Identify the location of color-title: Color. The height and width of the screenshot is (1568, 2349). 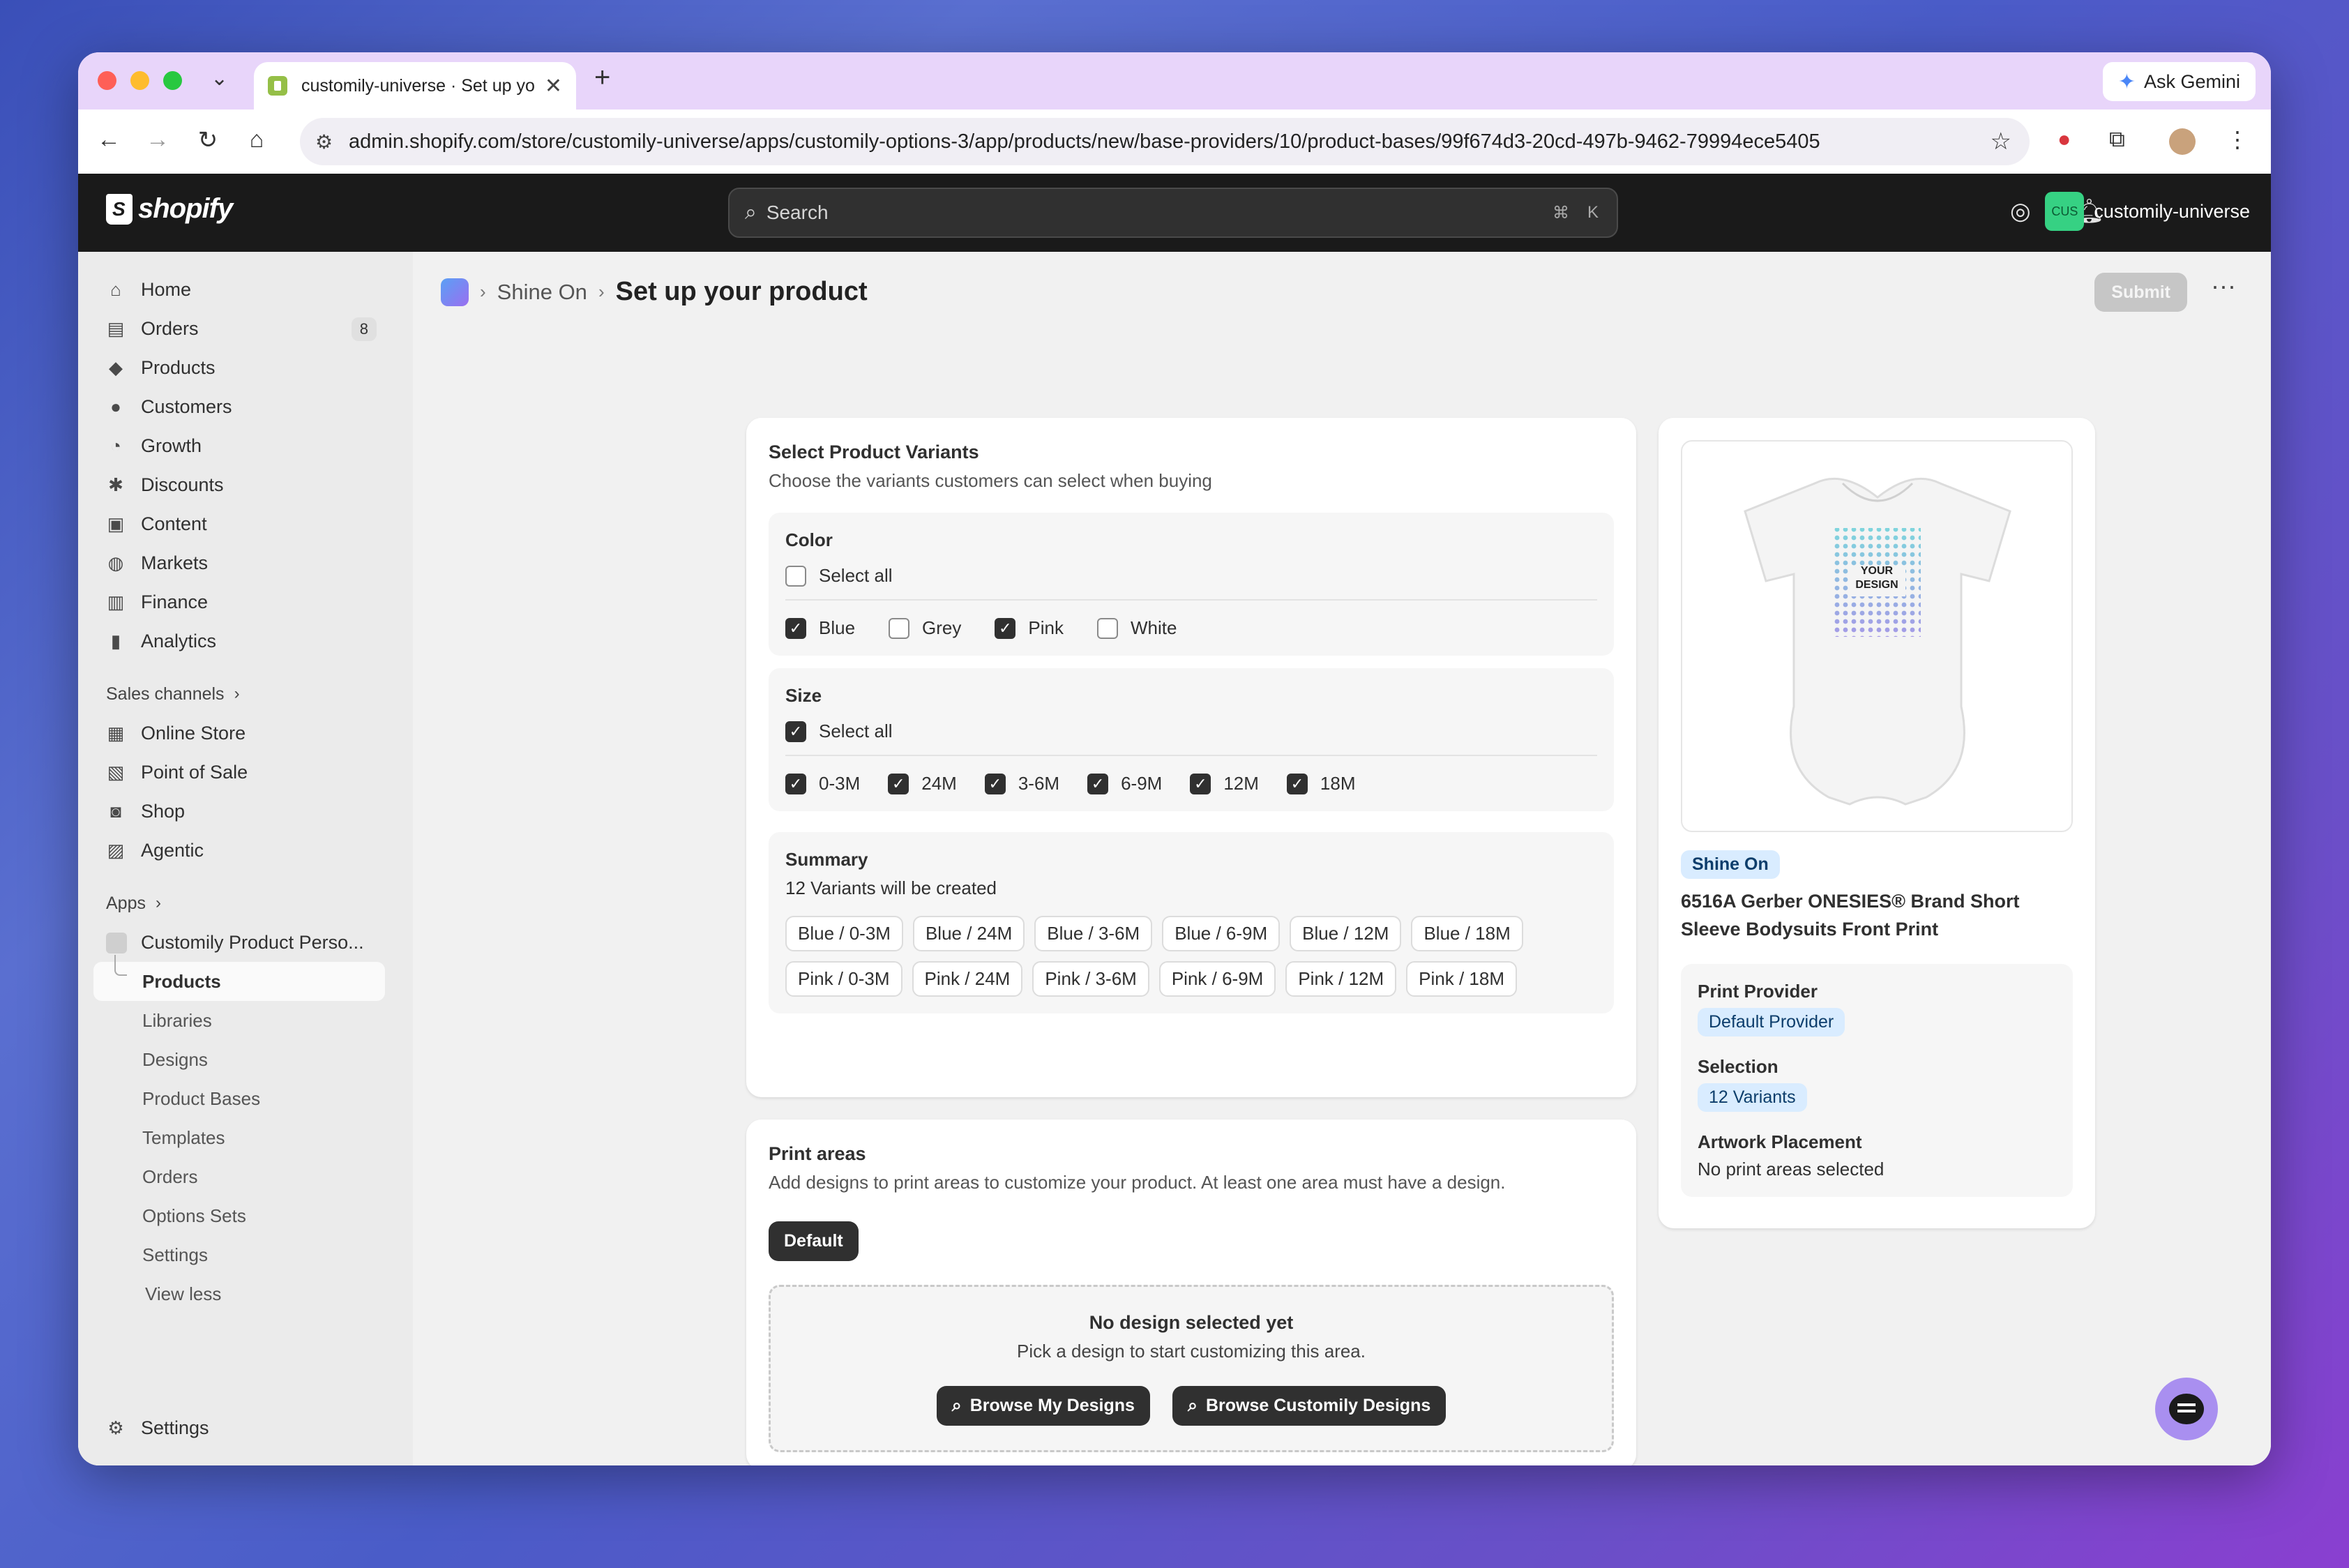
(809, 539).